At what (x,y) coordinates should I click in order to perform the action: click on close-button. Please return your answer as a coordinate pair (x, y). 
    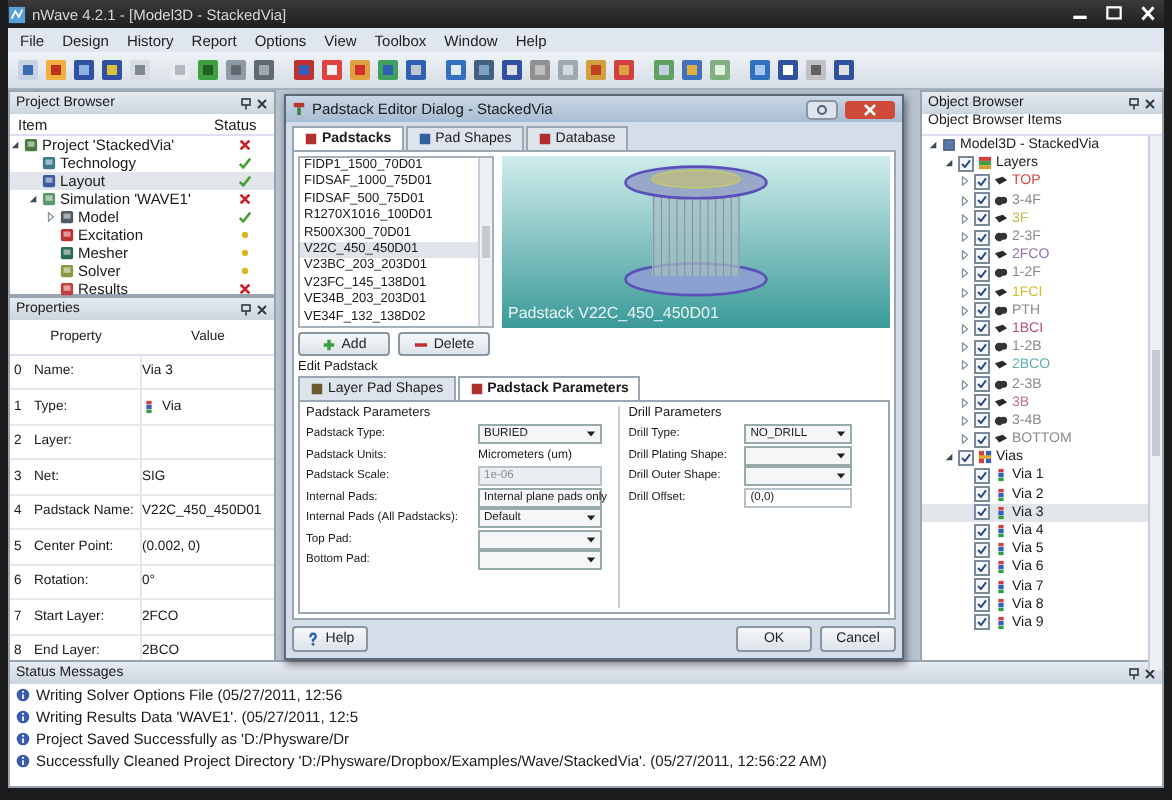
    Looking at the image, I should click on (870, 109).